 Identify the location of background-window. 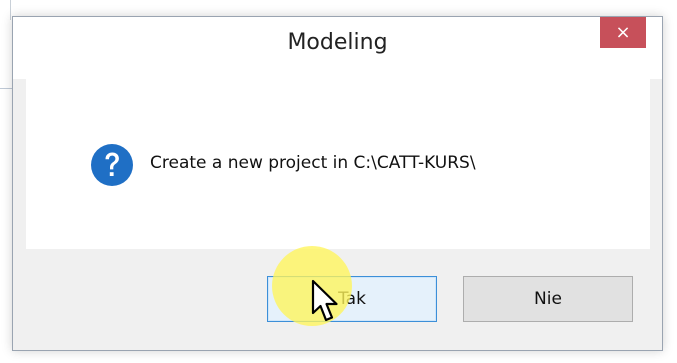
(338, 8).